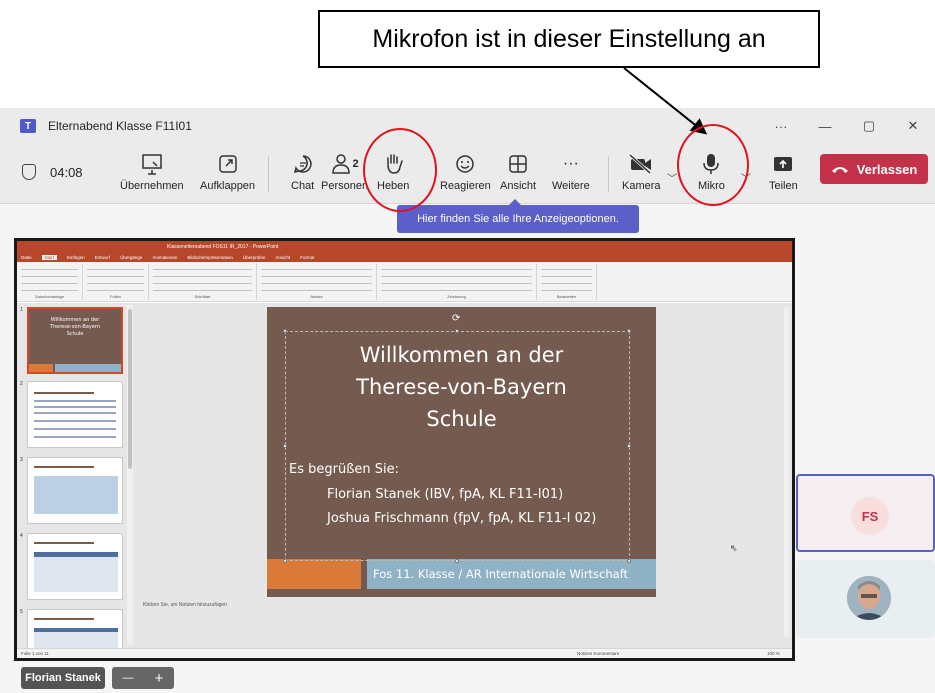 Image resolution: width=935 pixels, height=693 pixels. I want to click on meeting-timer: 04:08, so click(52, 172).